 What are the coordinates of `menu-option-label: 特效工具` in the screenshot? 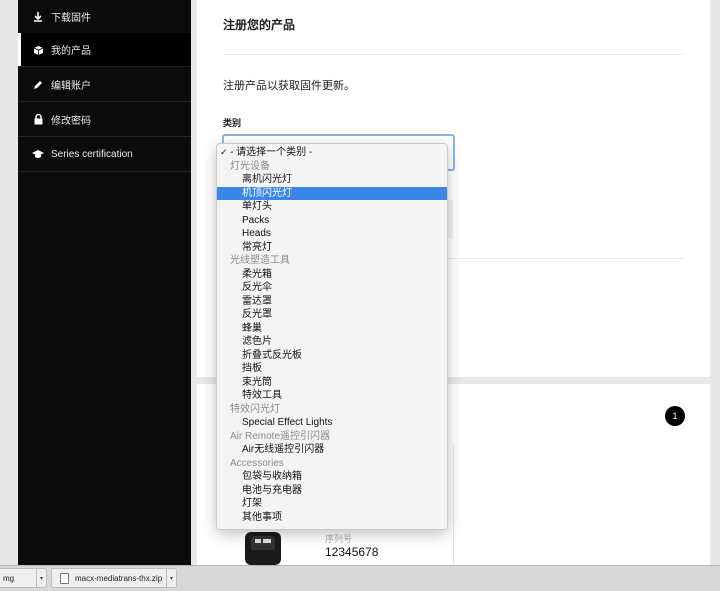 It's located at (262, 395).